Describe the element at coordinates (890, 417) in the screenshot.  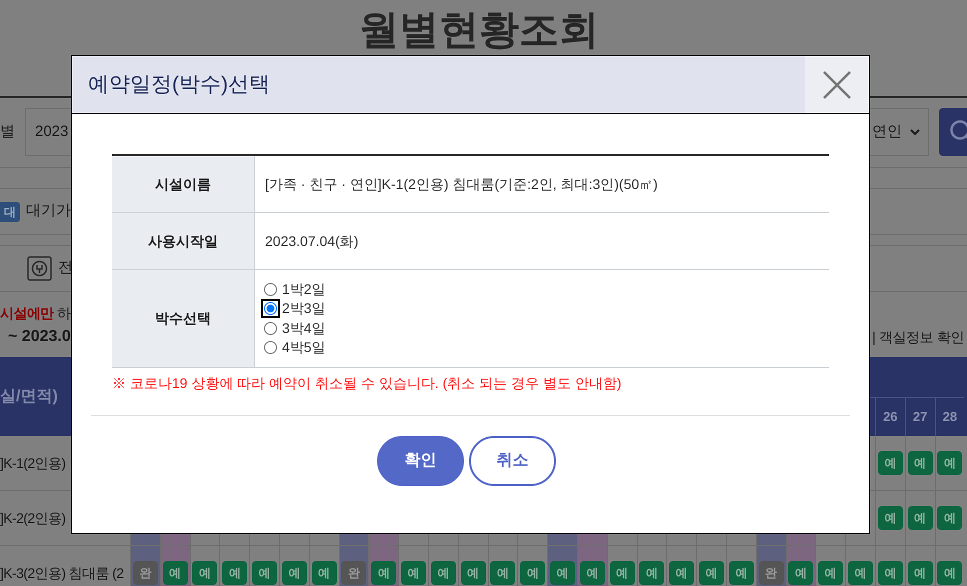
I see `date-header: 26` at that location.